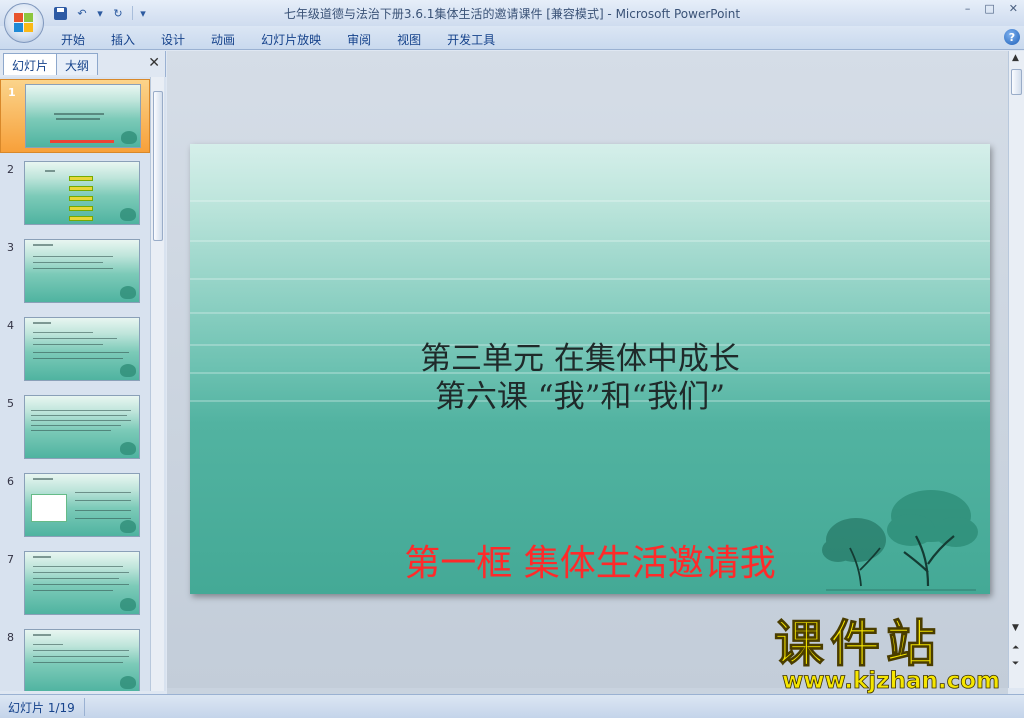  What do you see at coordinates (73, 39) in the screenshot?
I see `tab-home: 开始` at bounding box center [73, 39].